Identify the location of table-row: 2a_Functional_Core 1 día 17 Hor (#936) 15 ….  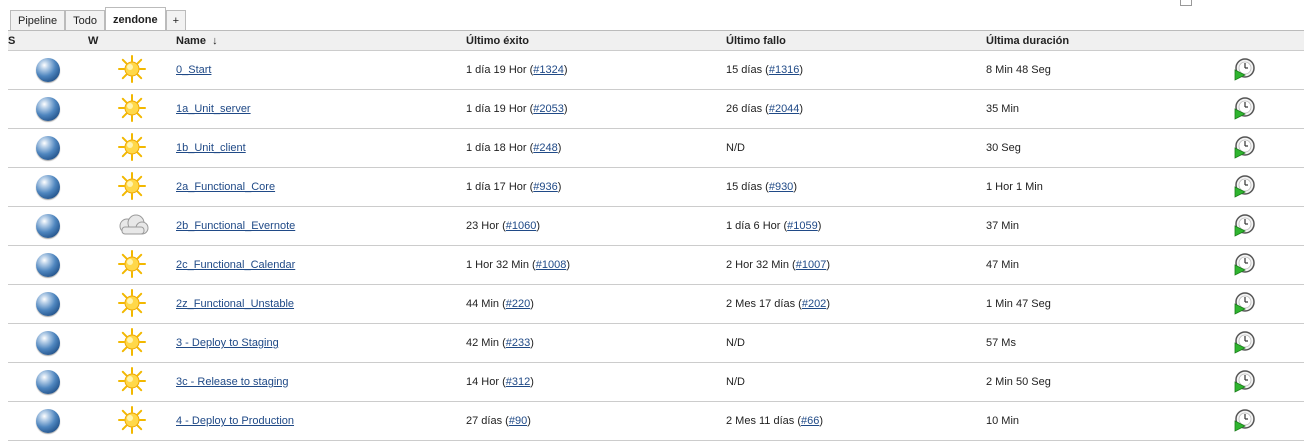
(656, 187).